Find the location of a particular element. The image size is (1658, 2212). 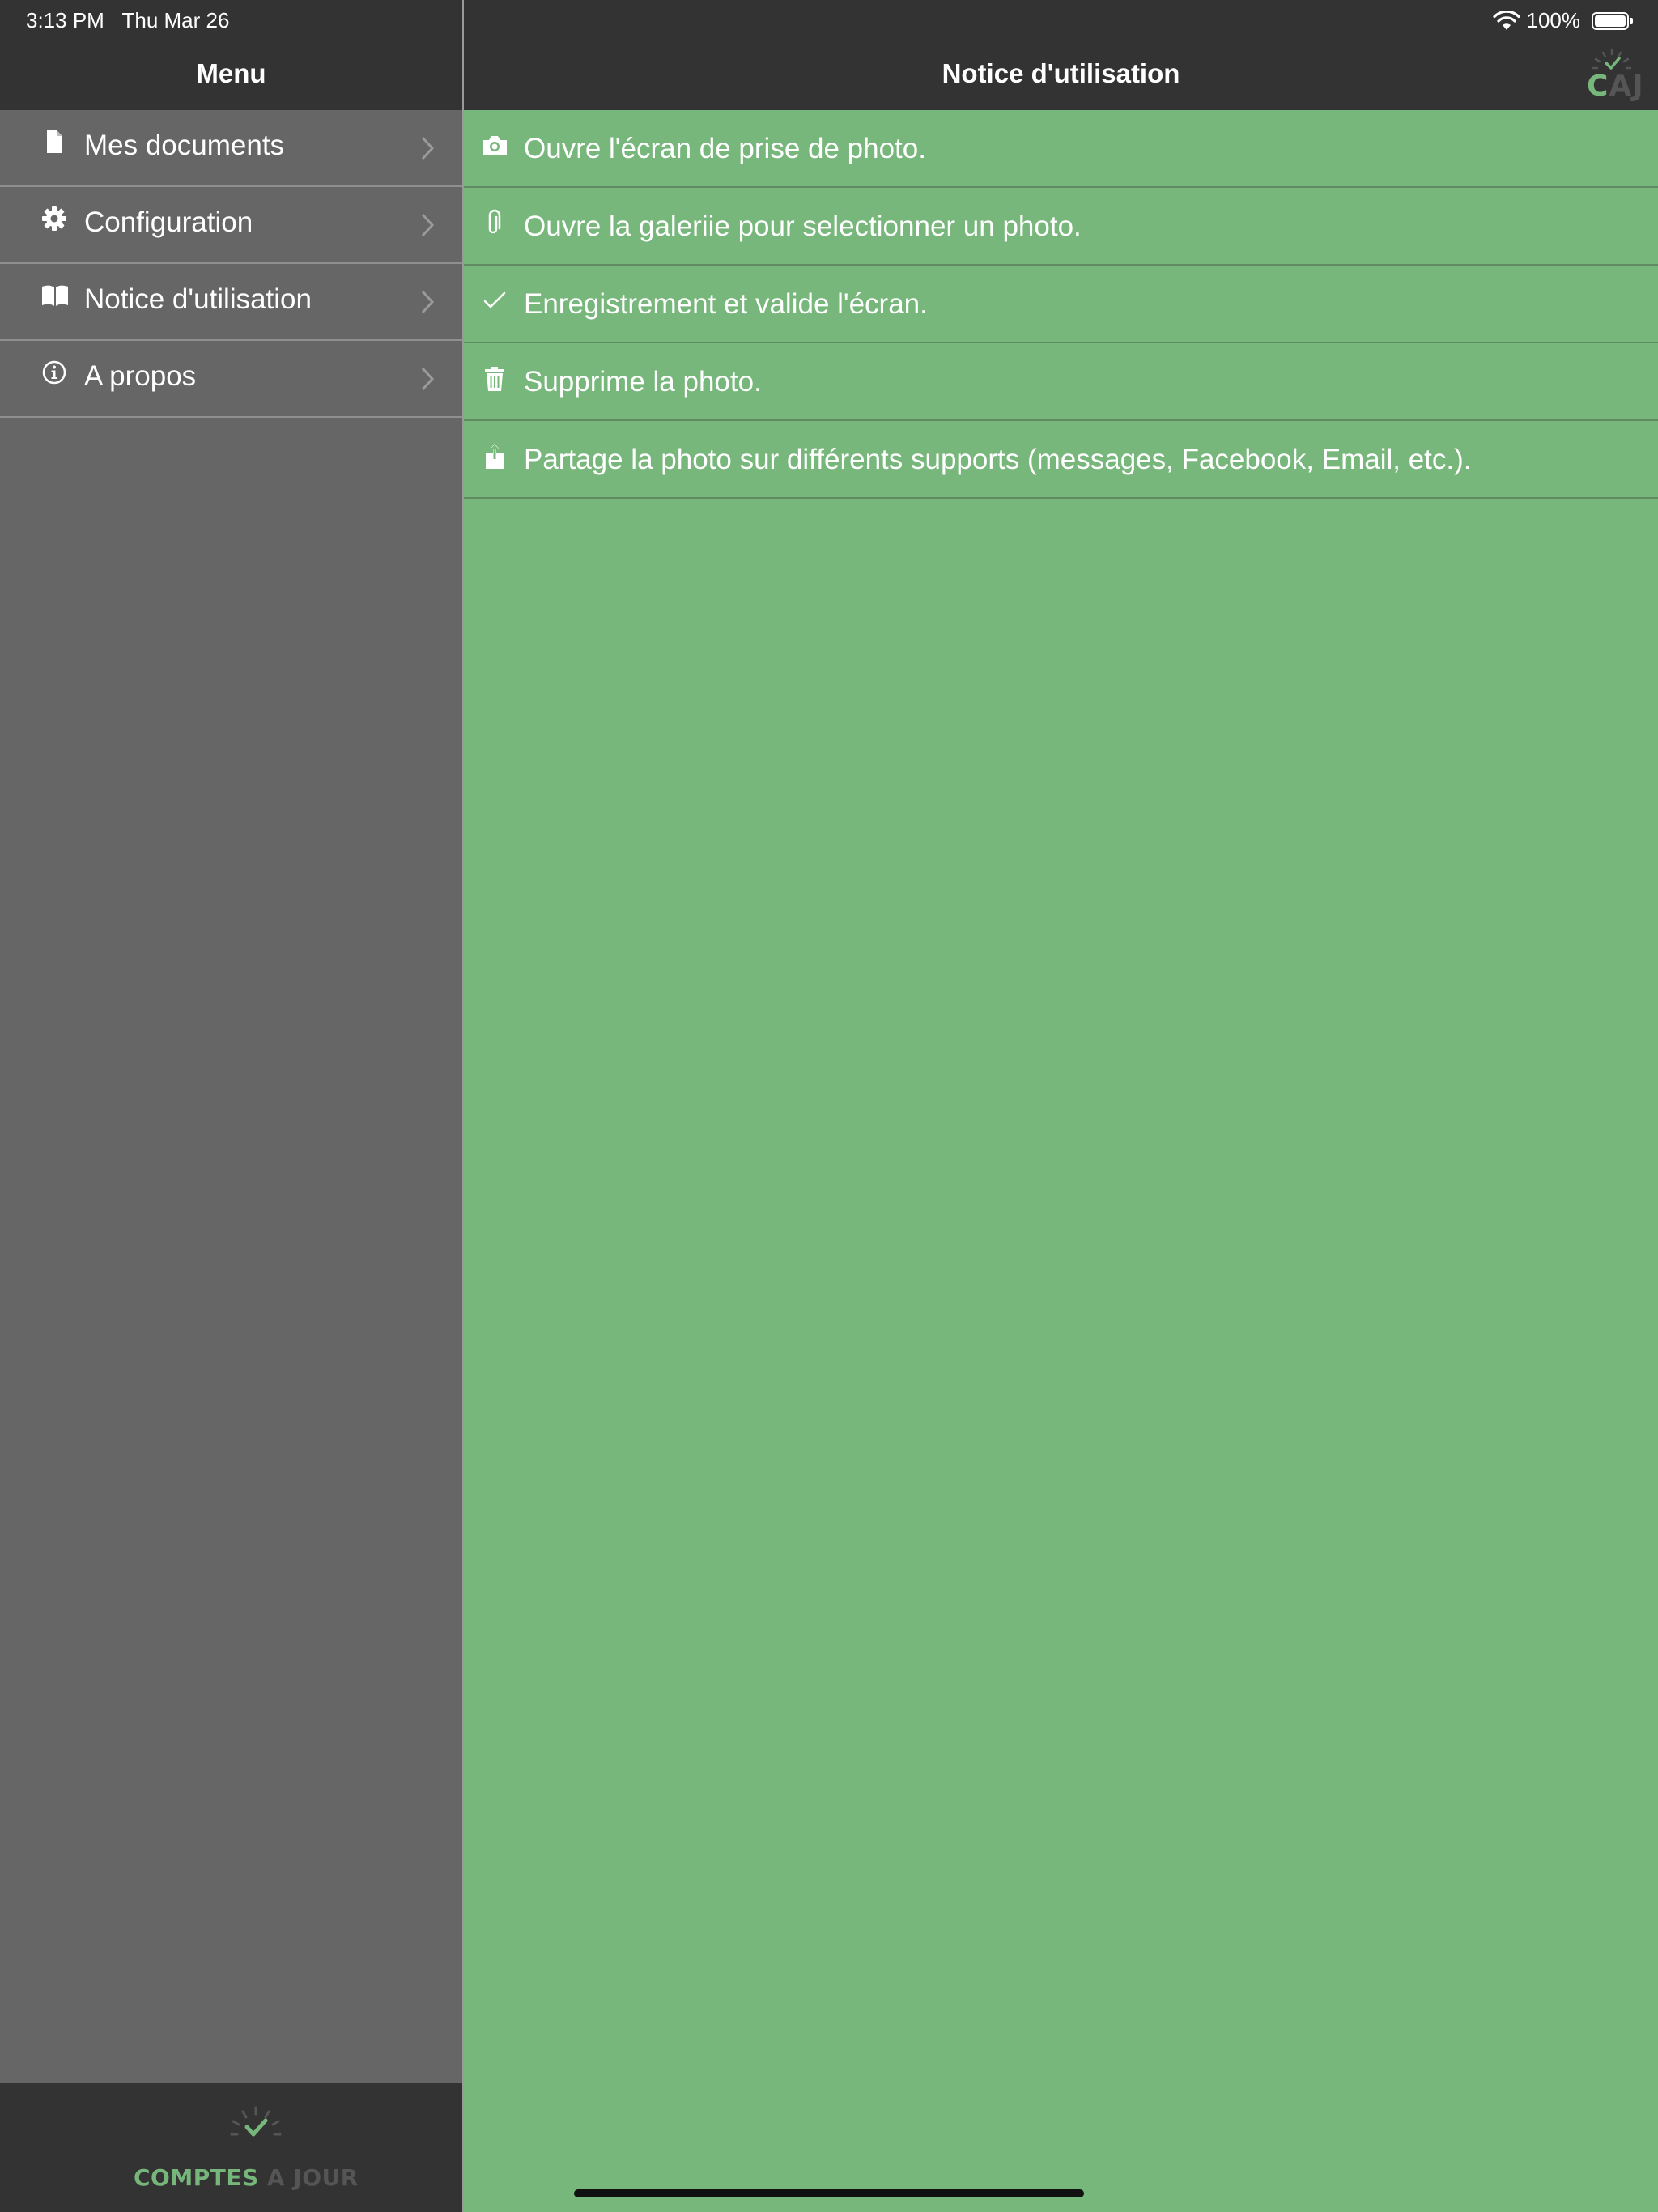

status-time-value: 3:13 PM is located at coordinates (65, 20).